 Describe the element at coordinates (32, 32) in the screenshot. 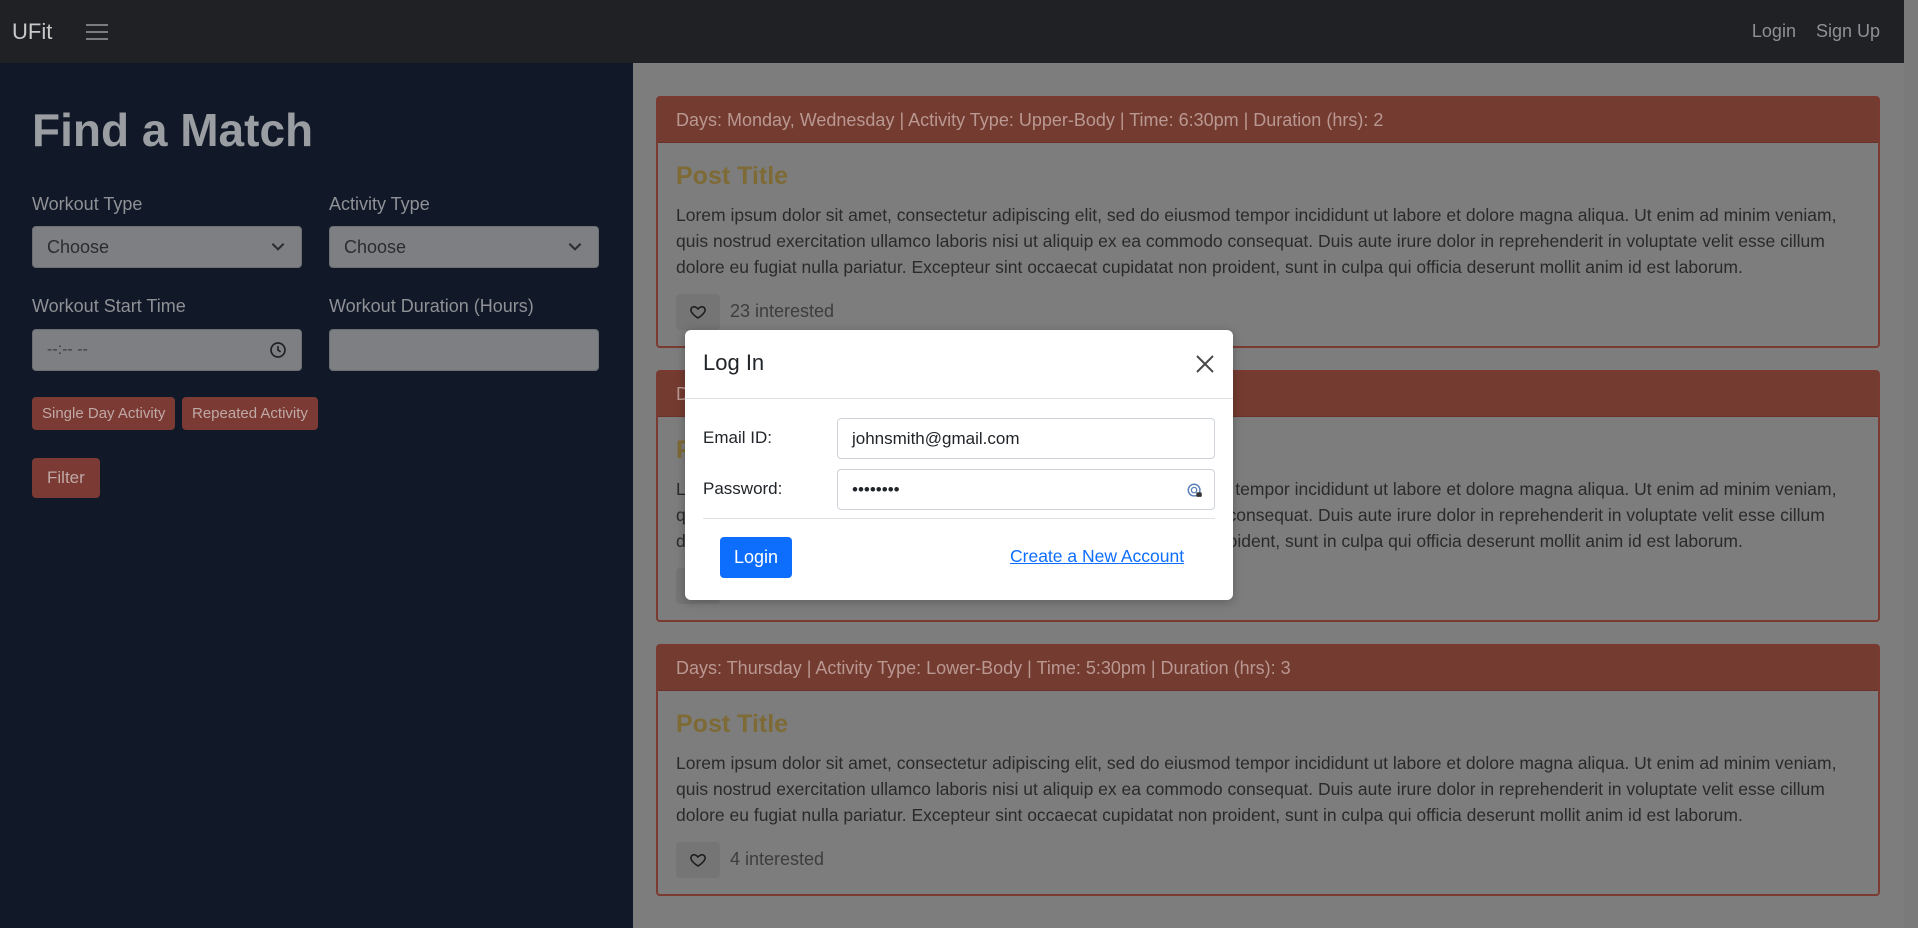

I see `brand-logo: UFit` at that location.